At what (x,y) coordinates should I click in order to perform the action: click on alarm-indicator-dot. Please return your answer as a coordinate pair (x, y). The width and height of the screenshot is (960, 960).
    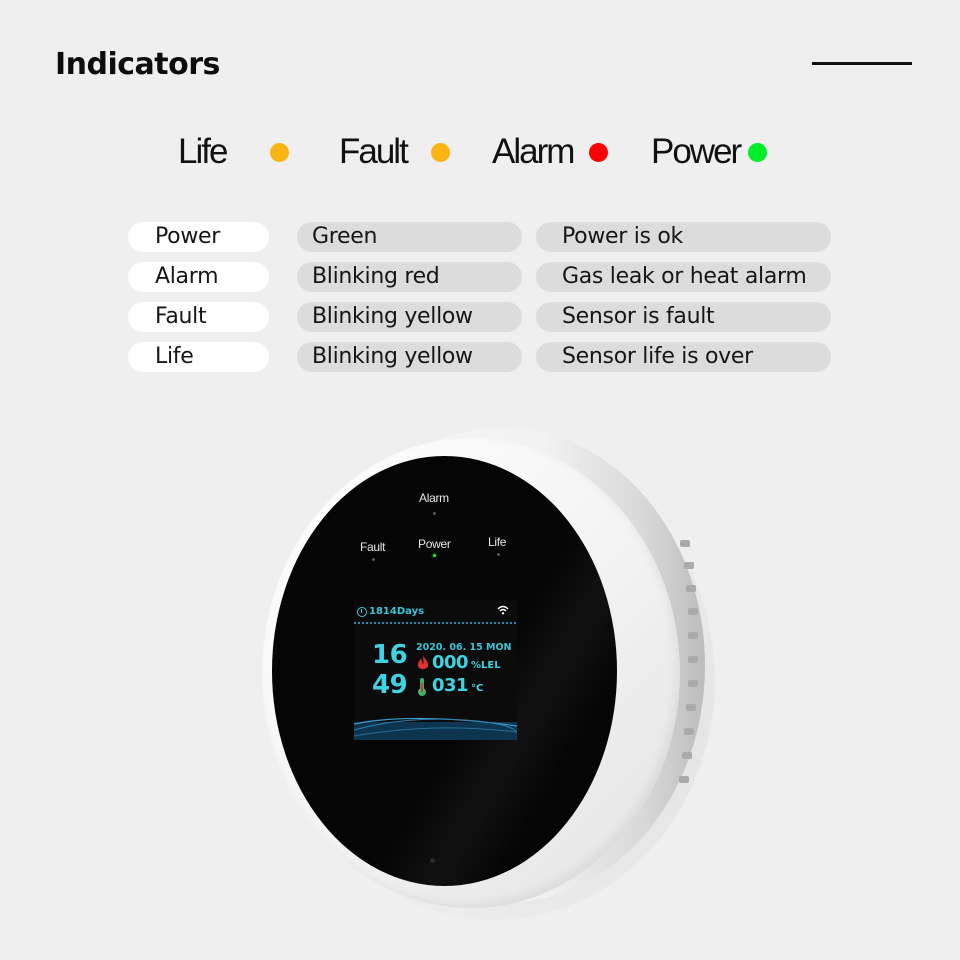
    Looking at the image, I should click on (599, 152).